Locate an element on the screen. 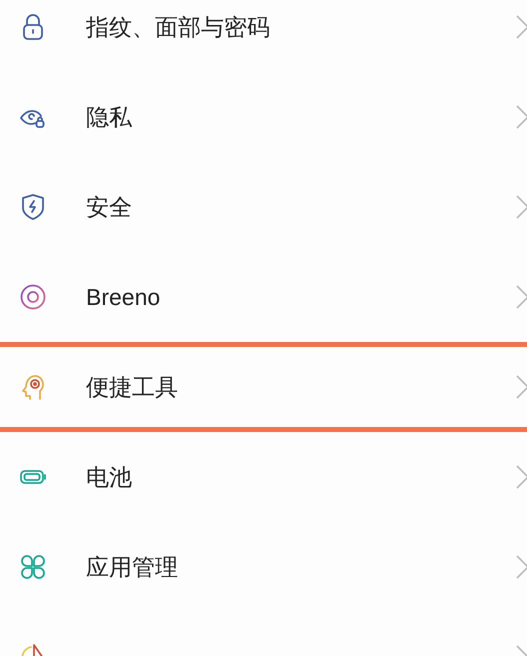 Image resolution: width=527 pixels, height=656 pixels. four-petal-icon is located at coordinates (33, 567).